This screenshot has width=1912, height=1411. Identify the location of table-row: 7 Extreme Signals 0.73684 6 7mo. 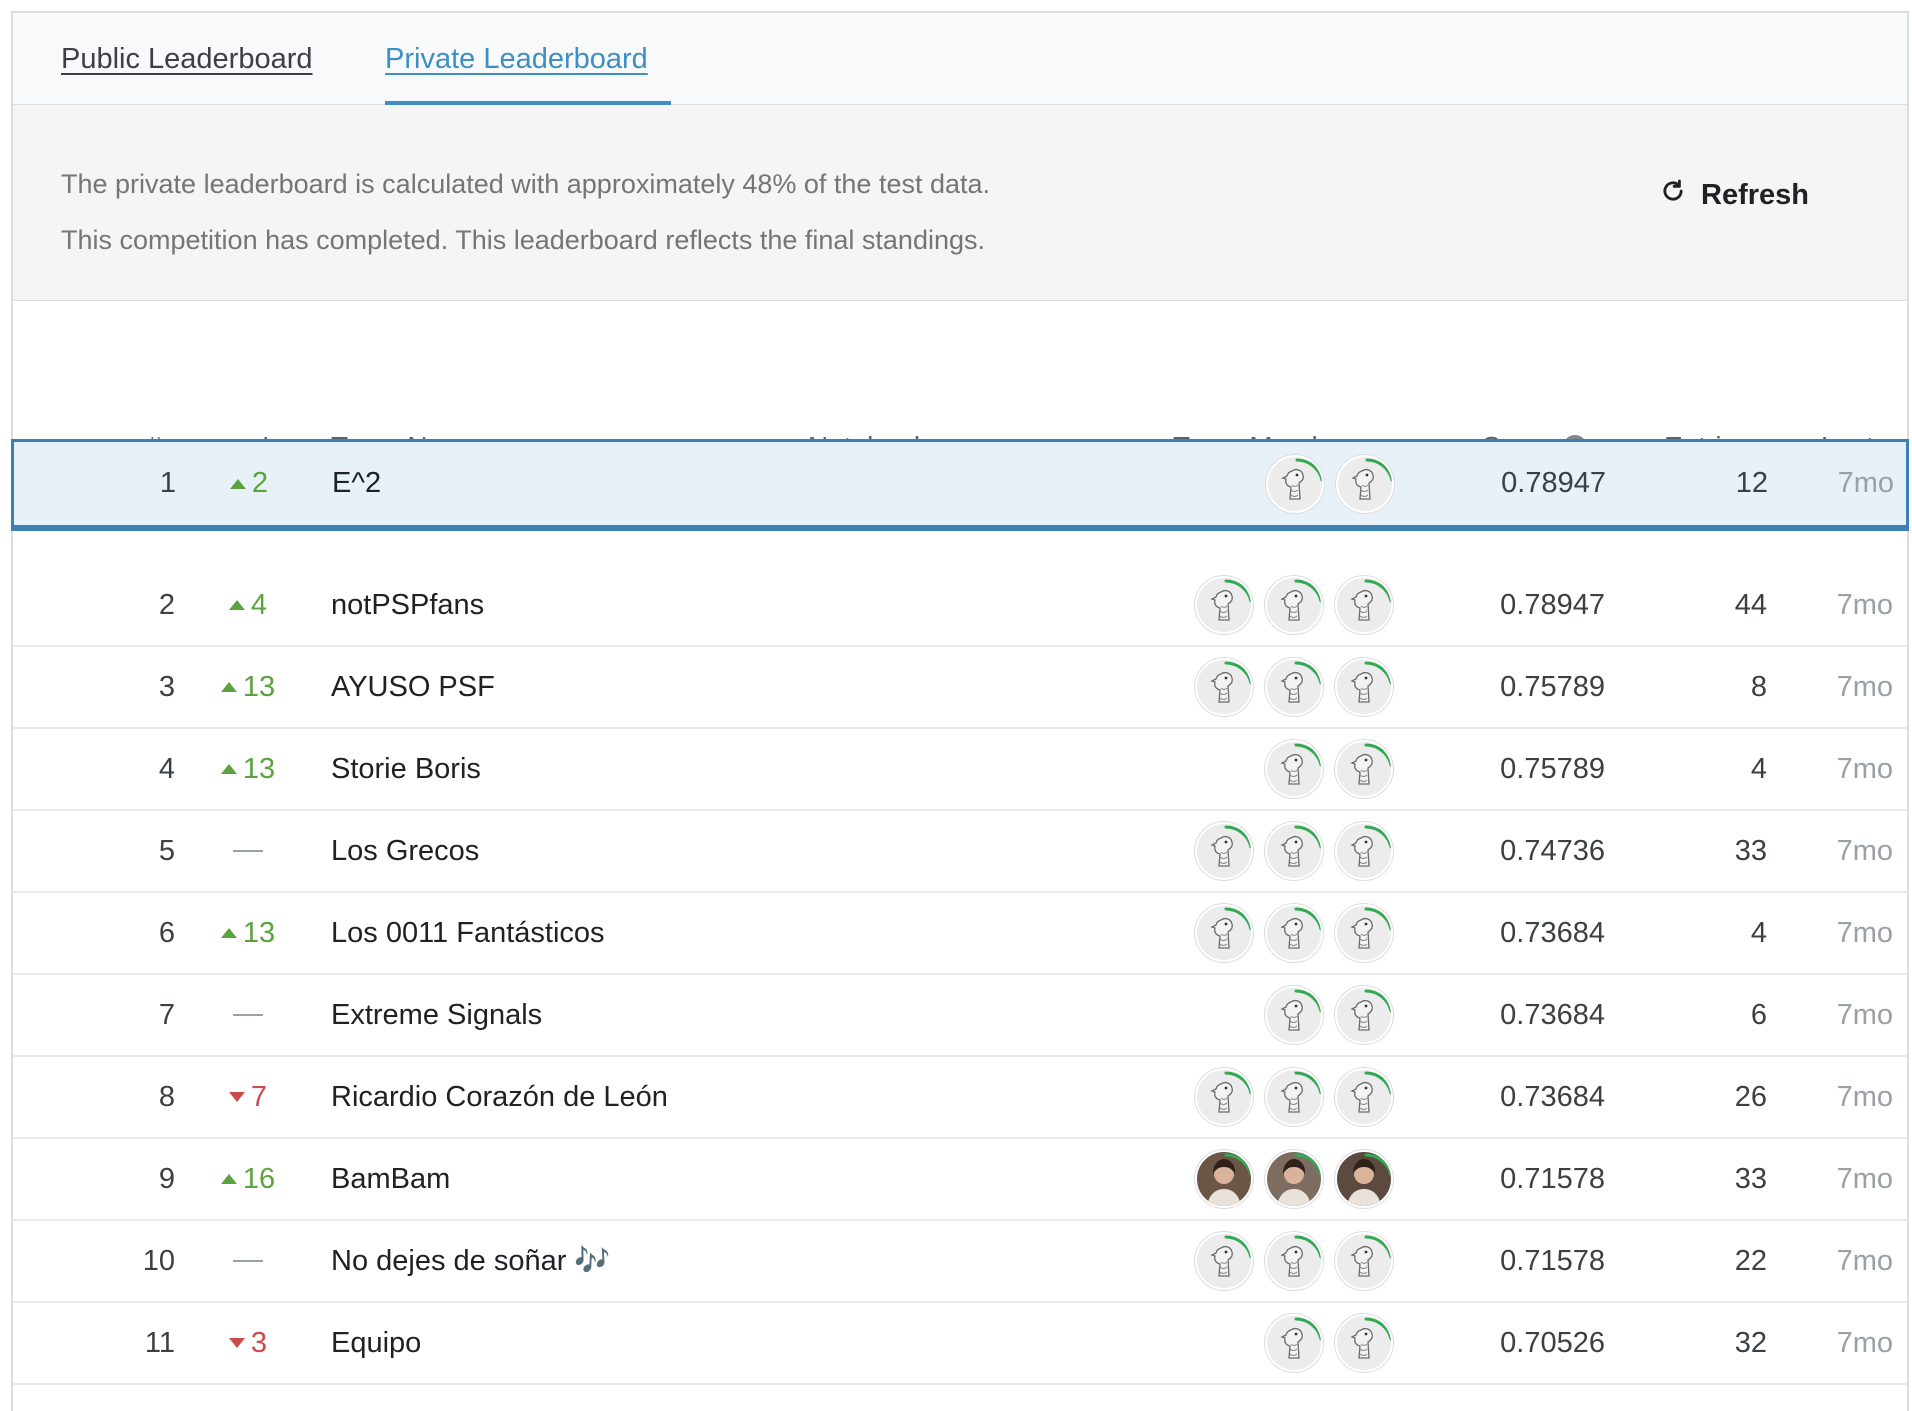
(960, 1016).